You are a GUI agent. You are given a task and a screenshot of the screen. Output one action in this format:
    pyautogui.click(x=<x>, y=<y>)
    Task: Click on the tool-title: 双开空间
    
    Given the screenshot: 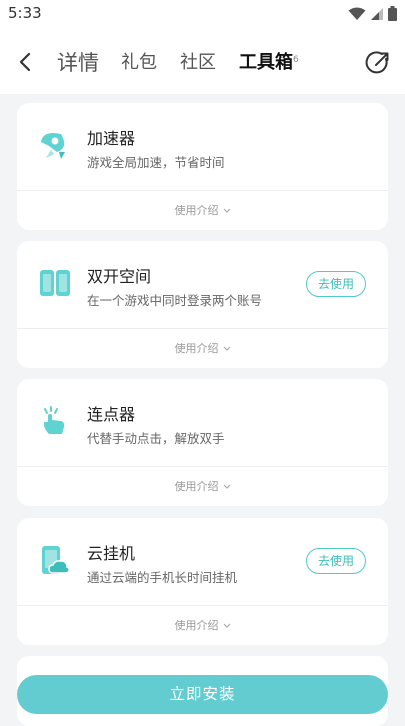 What is the action you would take?
    pyautogui.click(x=119, y=276)
    